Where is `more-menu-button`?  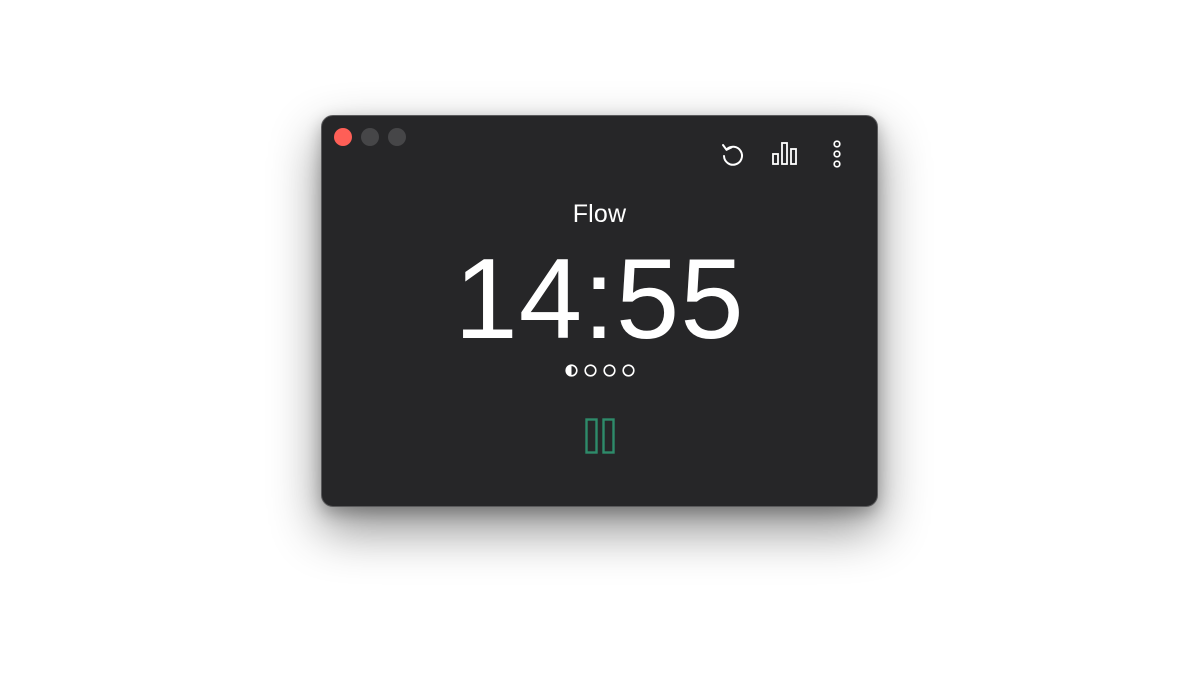
more-menu-button is located at coordinates (837, 154).